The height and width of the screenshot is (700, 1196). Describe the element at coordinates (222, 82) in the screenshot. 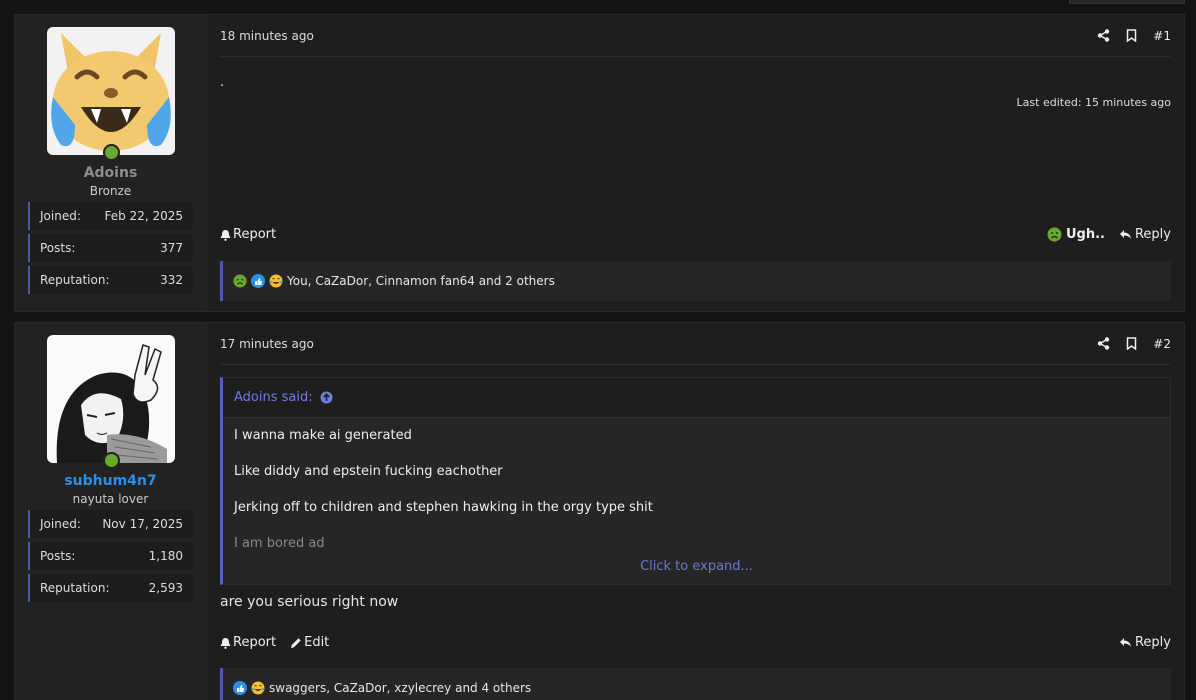

I see `post-body: .` at that location.